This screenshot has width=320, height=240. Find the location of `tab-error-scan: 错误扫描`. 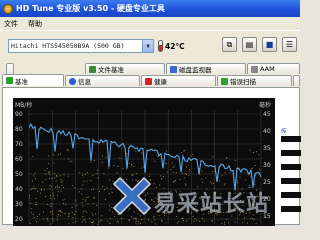

tab-error-scan: 错误扫描 is located at coordinates (254, 80).